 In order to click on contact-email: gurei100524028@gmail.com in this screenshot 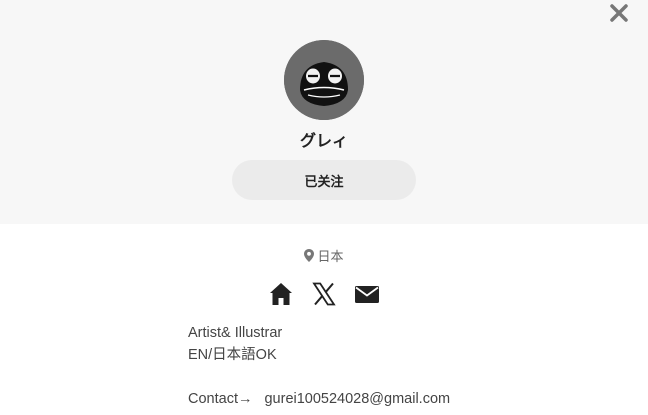, I will do `click(357, 399)`.